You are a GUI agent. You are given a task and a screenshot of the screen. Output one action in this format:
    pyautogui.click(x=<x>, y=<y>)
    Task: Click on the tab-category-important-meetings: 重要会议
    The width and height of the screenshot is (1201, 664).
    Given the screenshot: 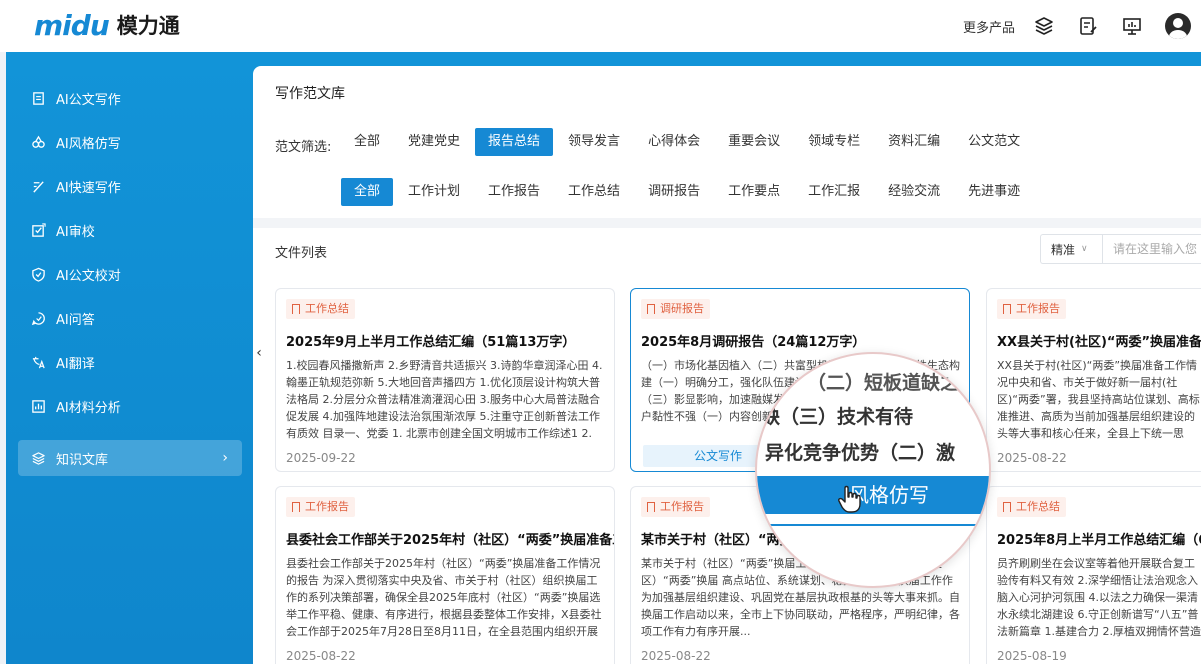 What is the action you would take?
    pyautogui.click(x=754, y=142)
    